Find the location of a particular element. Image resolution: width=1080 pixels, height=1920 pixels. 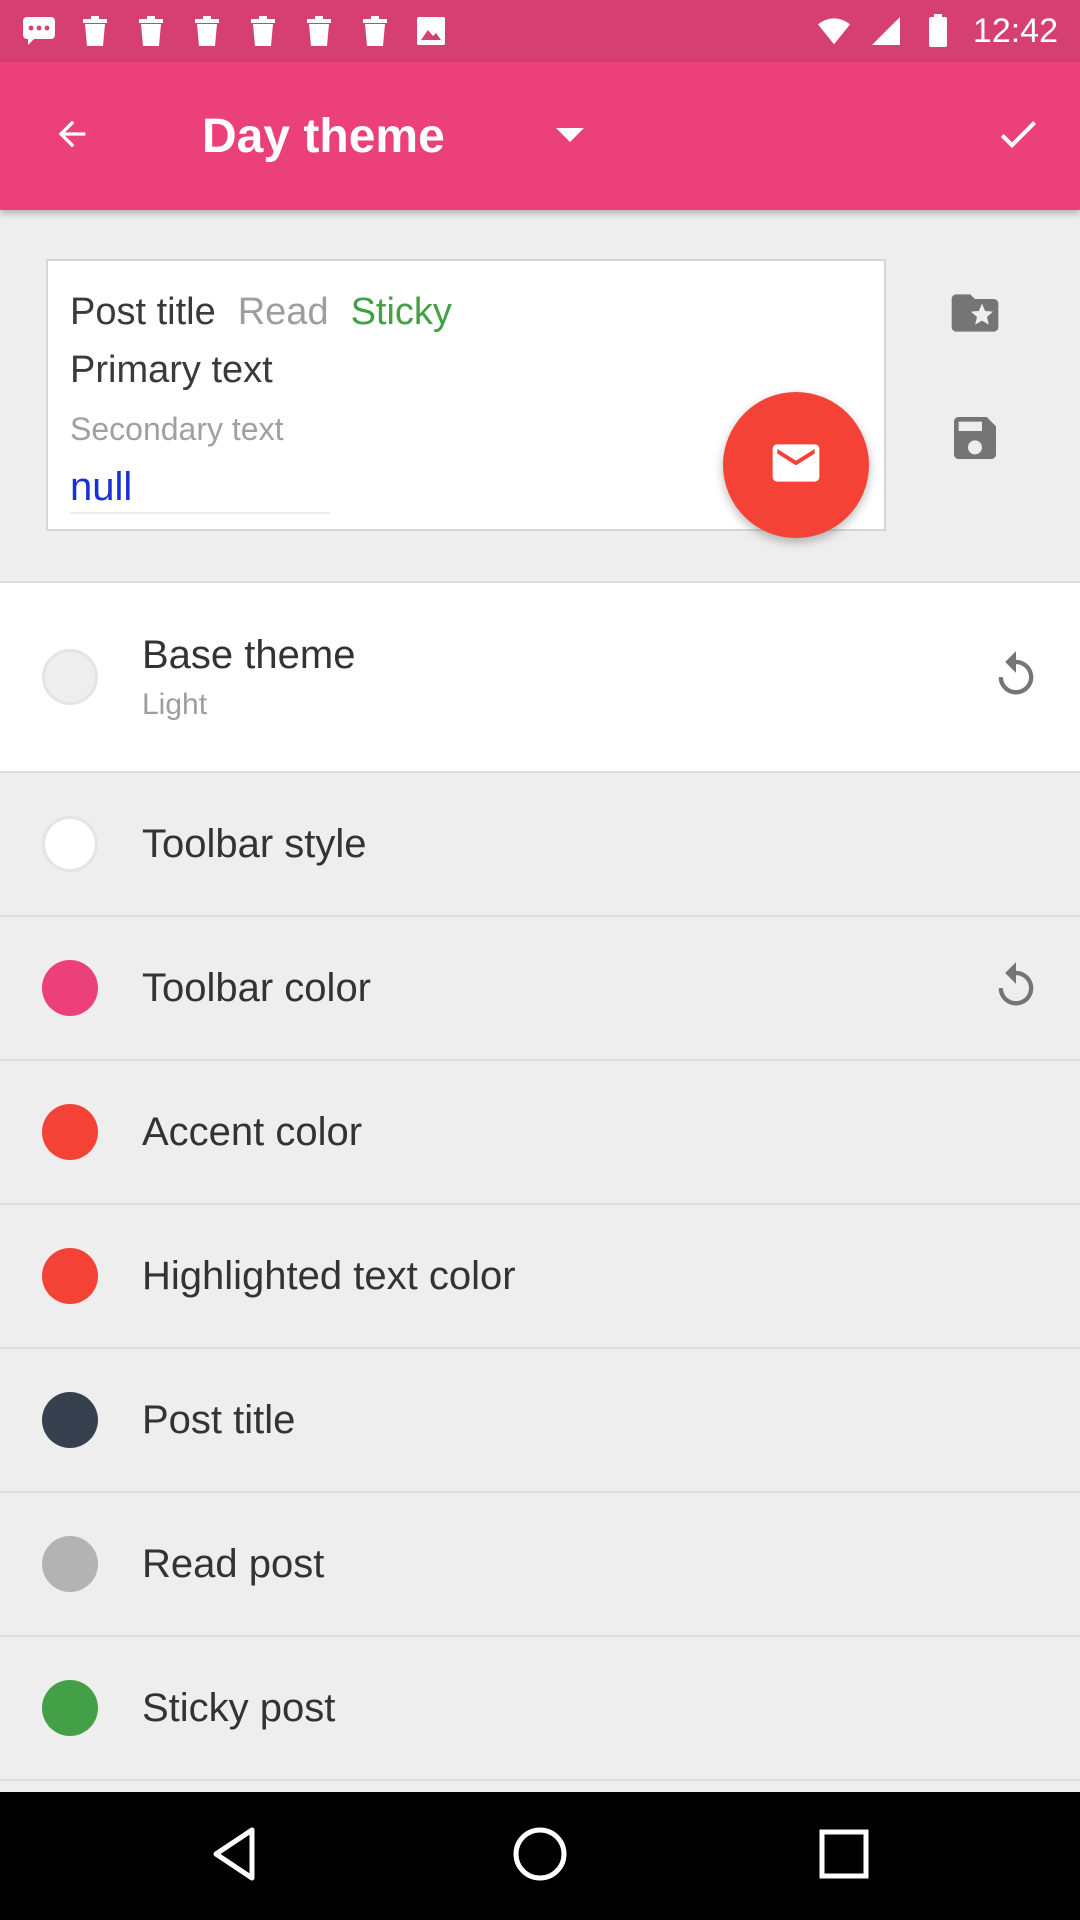

setting-label: Base theme is located at coordinates (249, 654).